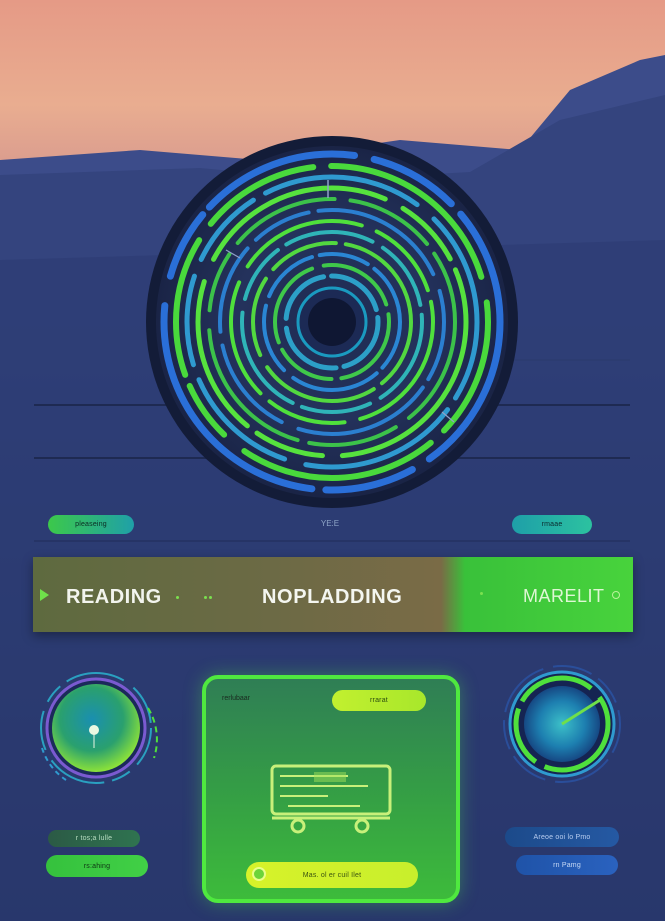  Describe the element at coordinates (94, 838) in the screenshot. I see `left-widget-label: r tos;a lulle` at that location.